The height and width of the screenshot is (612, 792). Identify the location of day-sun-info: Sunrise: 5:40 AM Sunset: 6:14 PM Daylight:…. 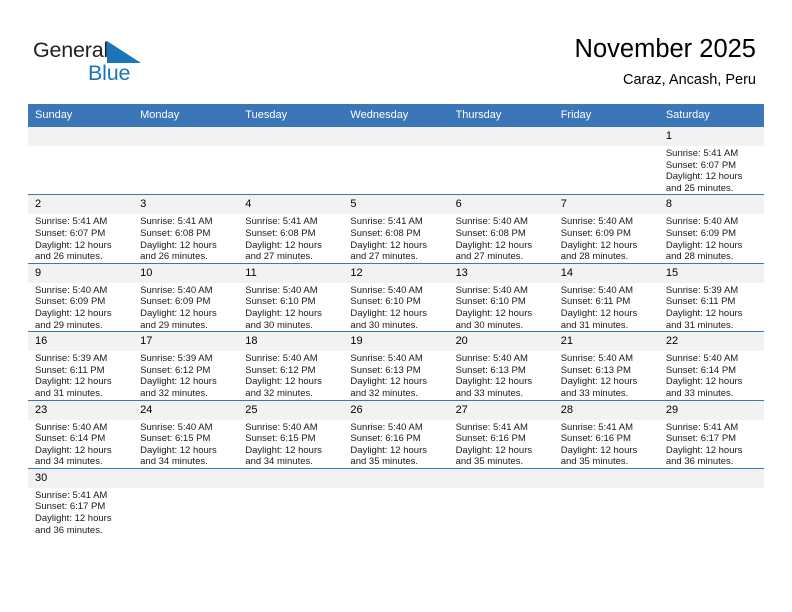
(80, 444).